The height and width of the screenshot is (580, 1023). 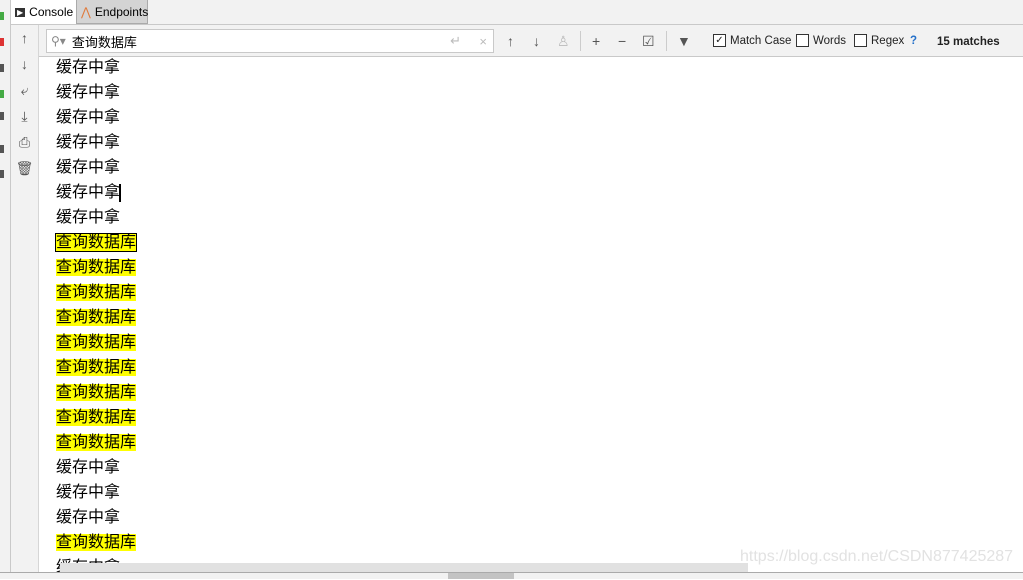 I want to click on tab-endpoints: ⋀ Endpoints, so click(x=112, y=12).